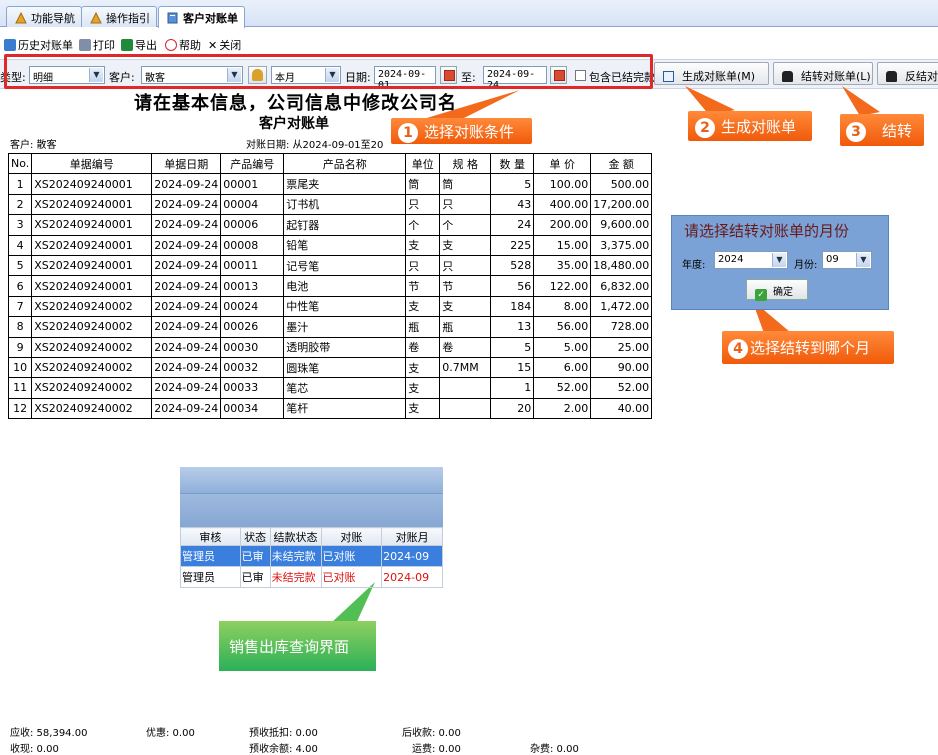  What do you see at coordinates (213, 45) in the screenshot?
I see `close-icon: ✕` at bounding box center [213, 45].